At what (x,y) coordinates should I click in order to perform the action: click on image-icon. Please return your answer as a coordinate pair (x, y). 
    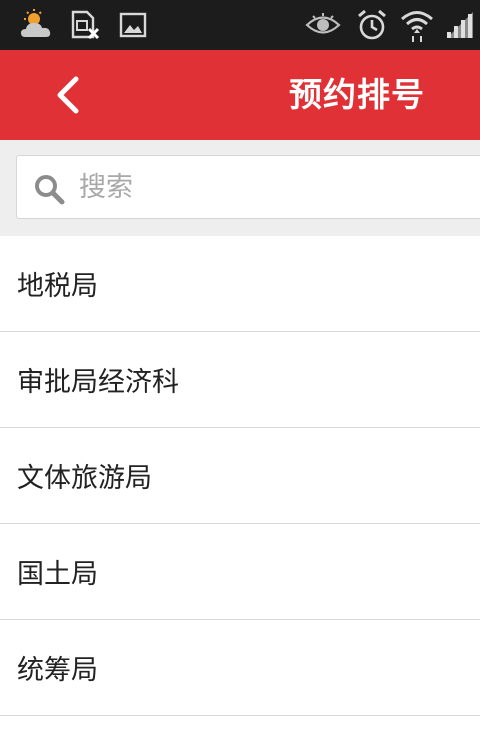
    Looking at the image, I should click on (133, 25).